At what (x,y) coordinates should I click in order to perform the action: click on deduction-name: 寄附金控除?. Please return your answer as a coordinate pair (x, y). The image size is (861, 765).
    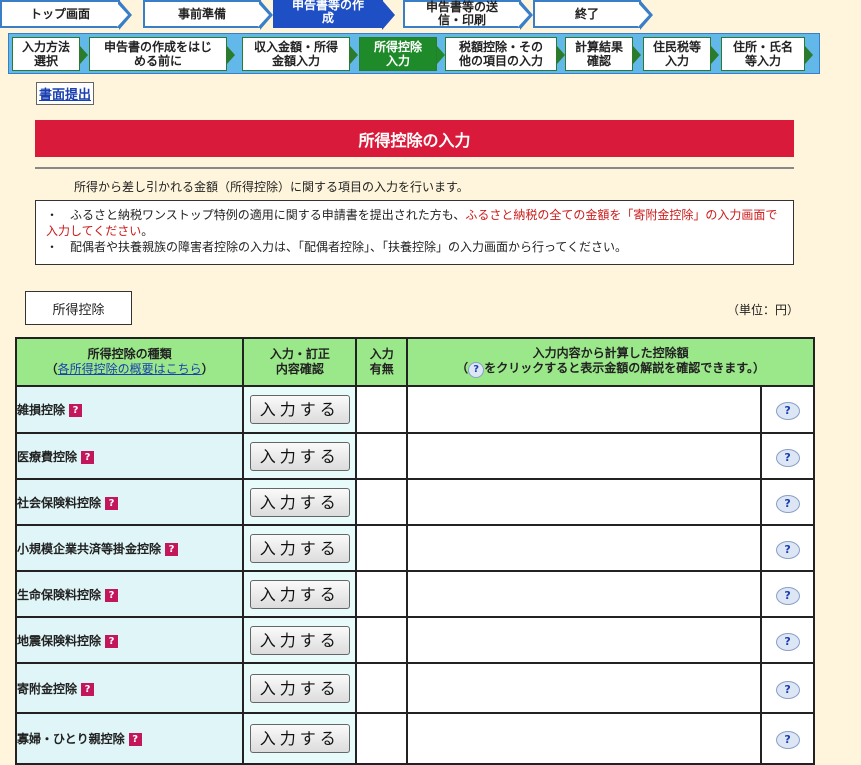
    Looking at the image, I should click on (129, 688).